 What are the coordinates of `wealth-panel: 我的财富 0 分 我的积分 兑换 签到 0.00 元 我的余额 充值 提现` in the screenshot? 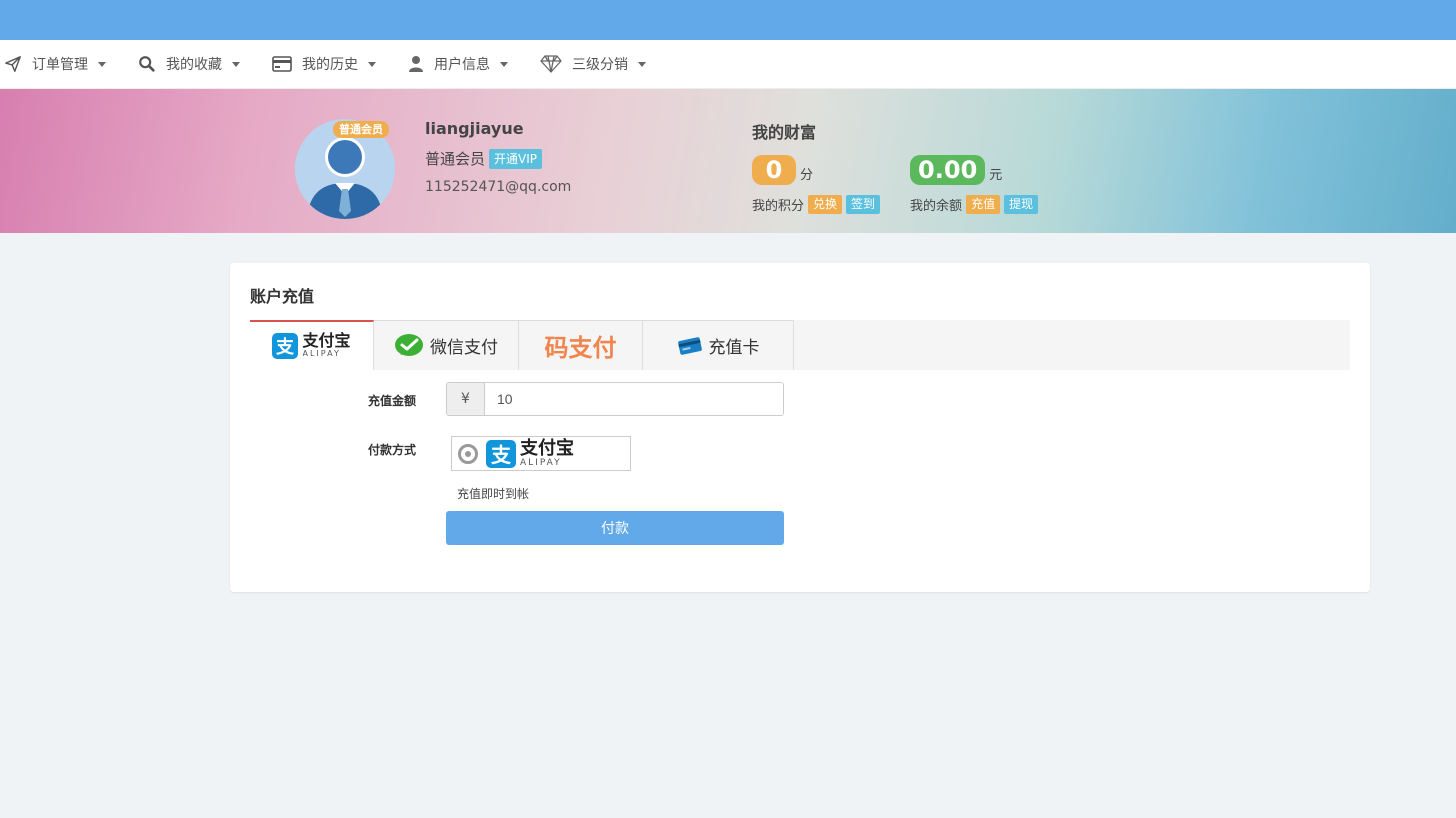 It's located at (952, 166).